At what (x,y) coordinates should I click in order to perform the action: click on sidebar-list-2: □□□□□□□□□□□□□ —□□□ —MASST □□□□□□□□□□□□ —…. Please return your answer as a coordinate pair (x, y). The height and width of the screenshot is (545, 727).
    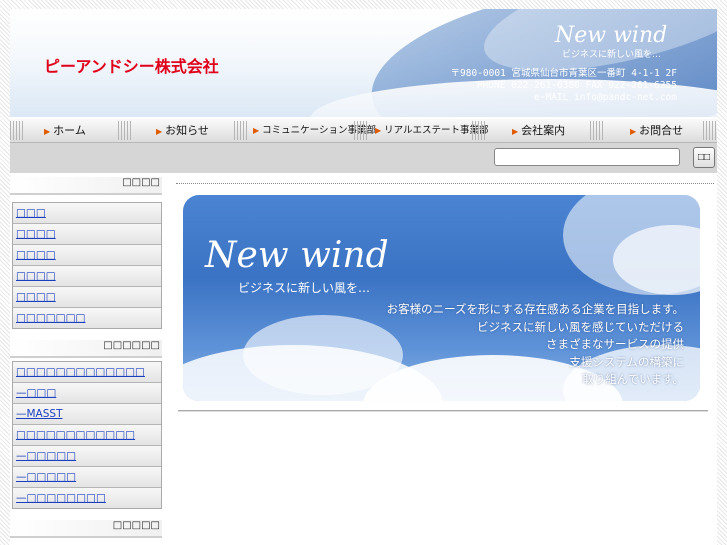
    Looking at the image, I should click on (87, 435).